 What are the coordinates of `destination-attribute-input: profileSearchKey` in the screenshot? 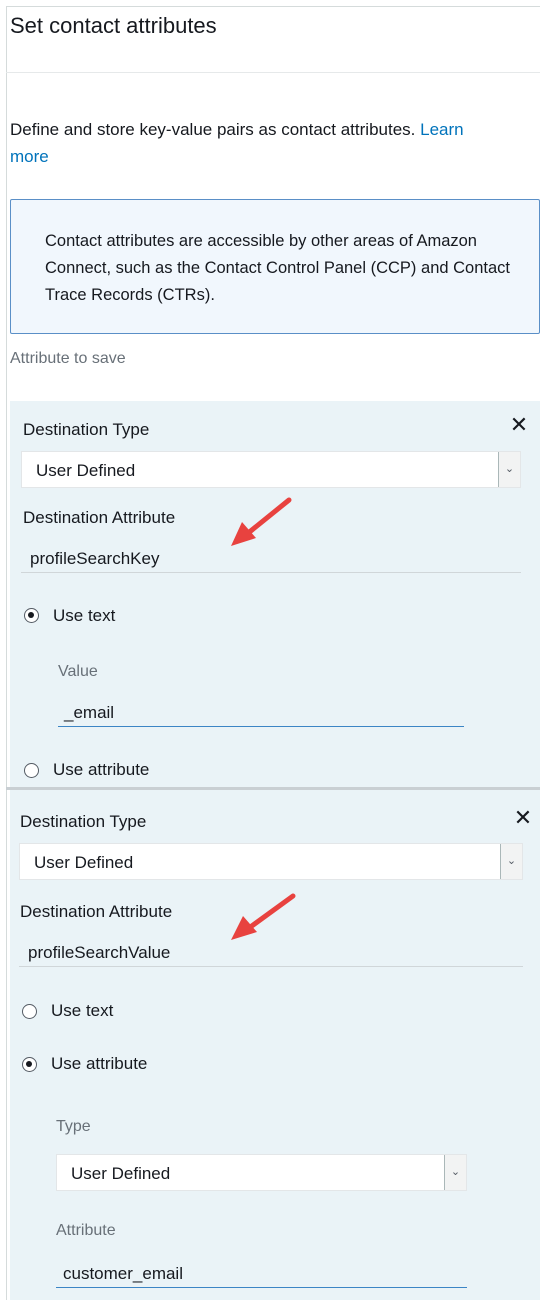 It's located at (94, 559).